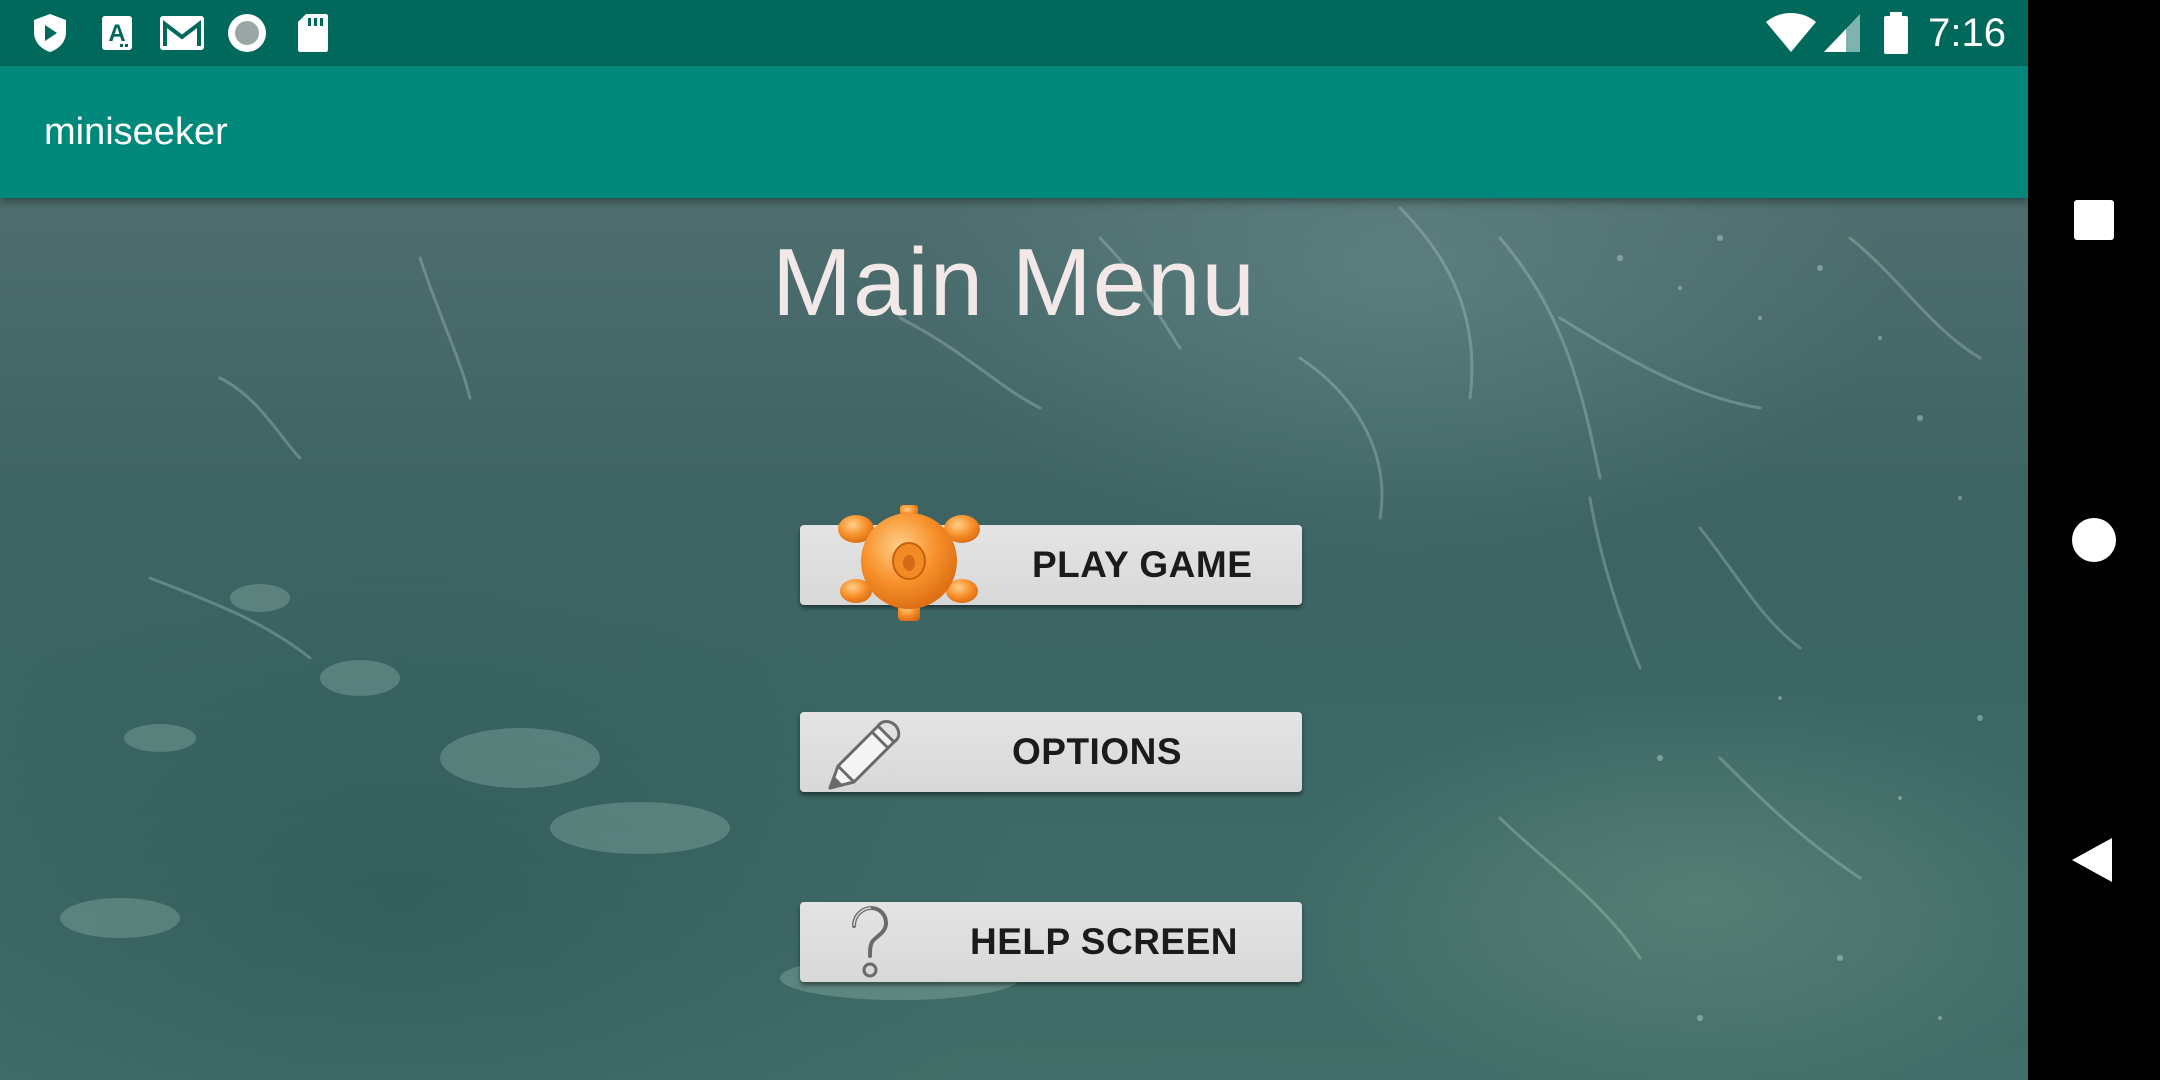  What do you see at coordinates (870, 941) in the screenshot?
I see `question-mark-icon` at bounding box center [870, 941].